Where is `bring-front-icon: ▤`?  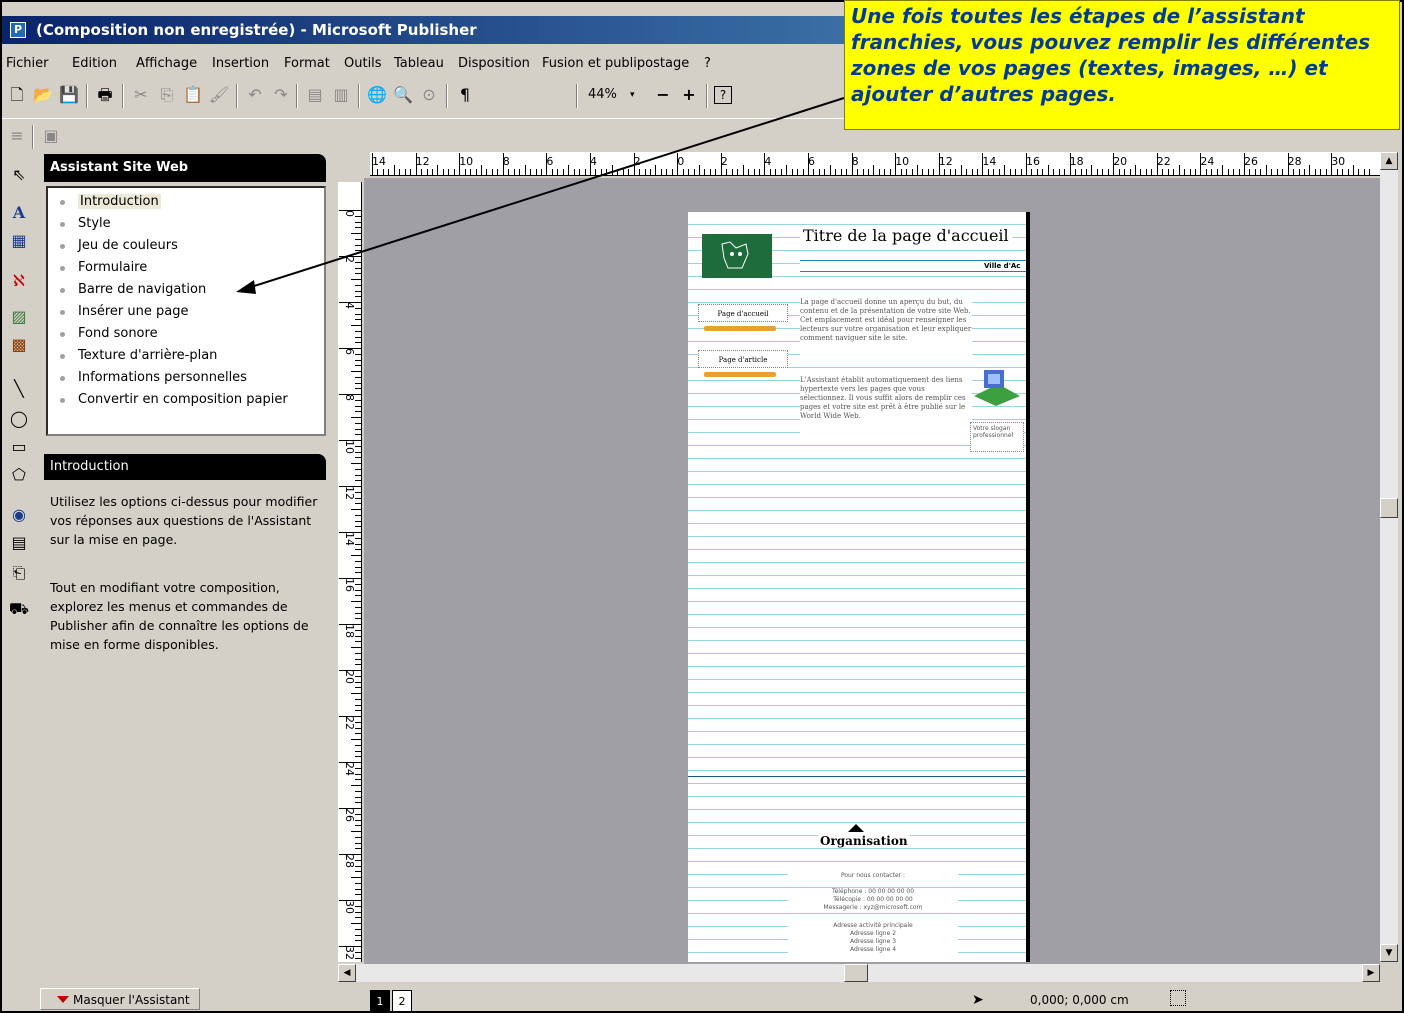
bring-front-icon: ▤ is located at coordinates (315, 95).